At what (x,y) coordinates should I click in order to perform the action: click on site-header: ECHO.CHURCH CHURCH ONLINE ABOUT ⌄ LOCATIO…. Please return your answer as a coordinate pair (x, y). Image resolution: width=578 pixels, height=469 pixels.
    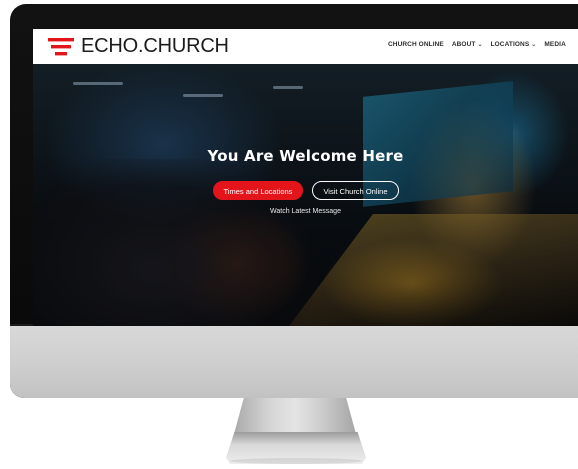
    Looking at the image, I should click on (305, 46).